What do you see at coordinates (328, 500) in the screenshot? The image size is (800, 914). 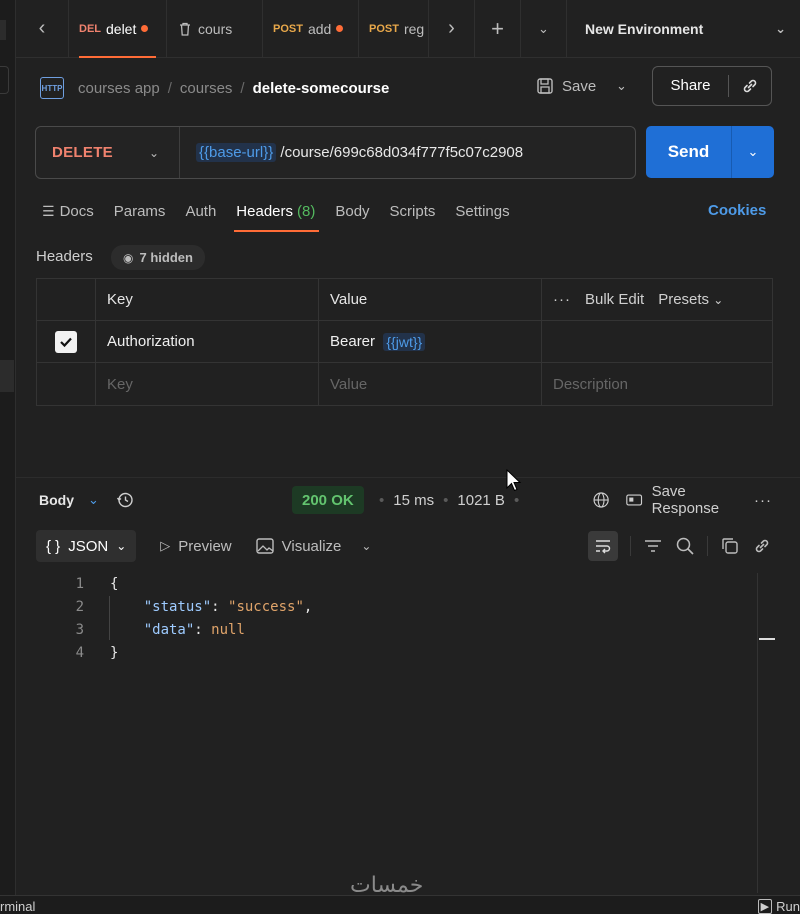 I see `status-badge: 200 OK` at bounding box center [328, 500].